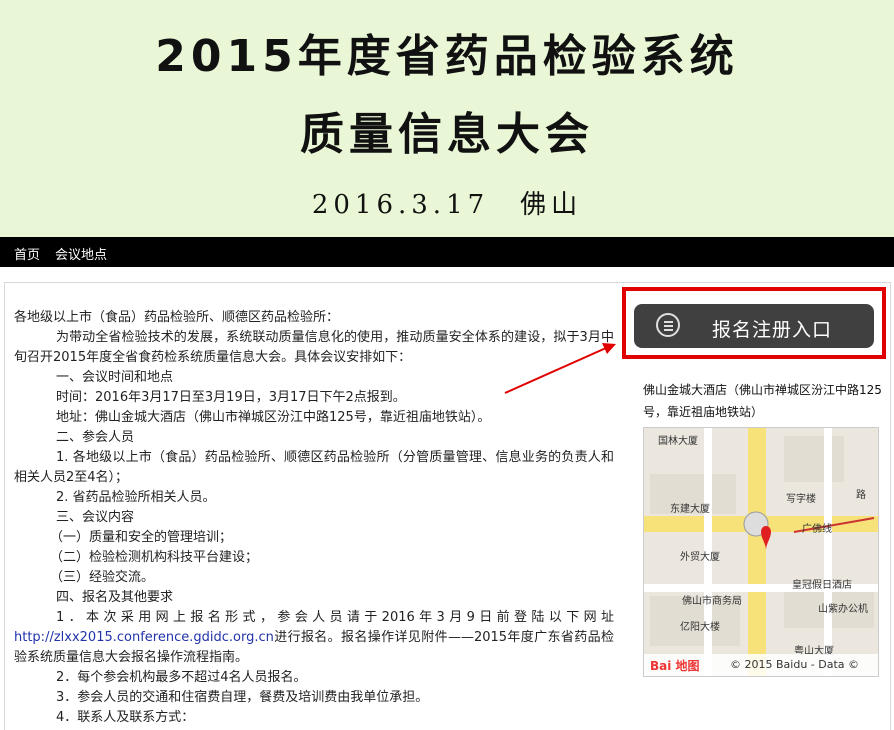  I want to click on map-label: 亿阳大楼, so click(700, 627).